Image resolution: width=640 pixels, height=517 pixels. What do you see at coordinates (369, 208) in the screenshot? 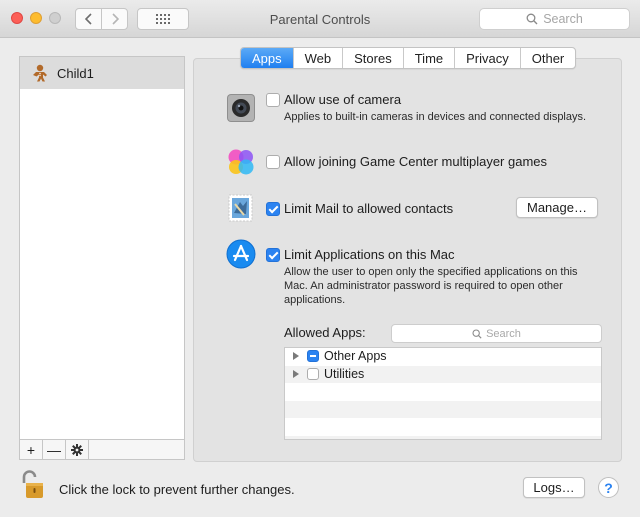
I see `mail-label: Limit Mail to allowed contacts` at bounding box center [369, 208].